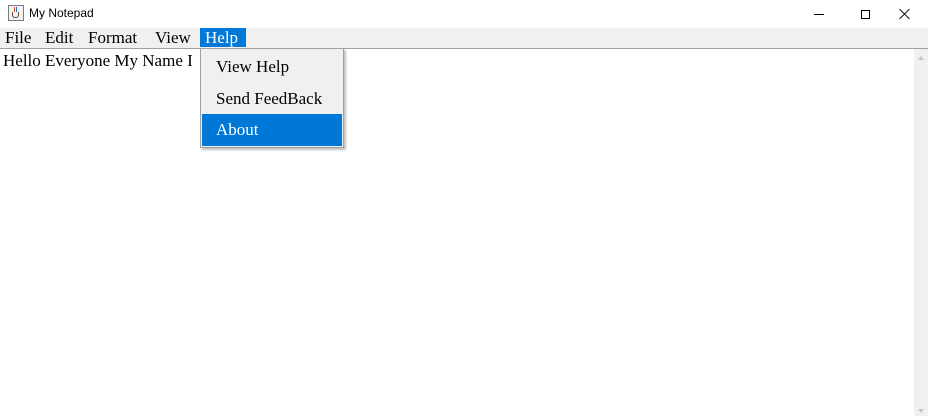  What do you see at coordinates (921, 58) in the screenshot?
I see `scroll-up-arrow-icon` at bounding box center [921, 58].